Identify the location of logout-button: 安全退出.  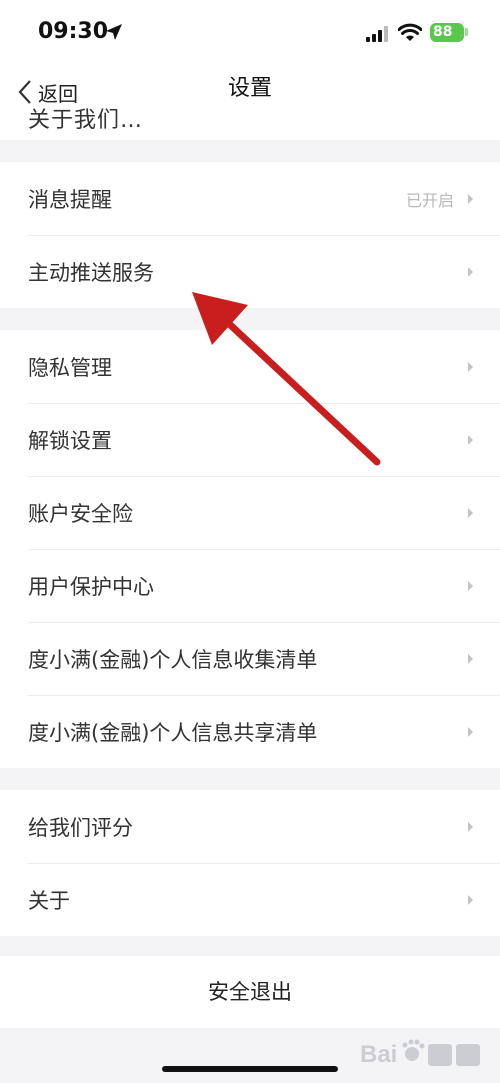
(250, 992).